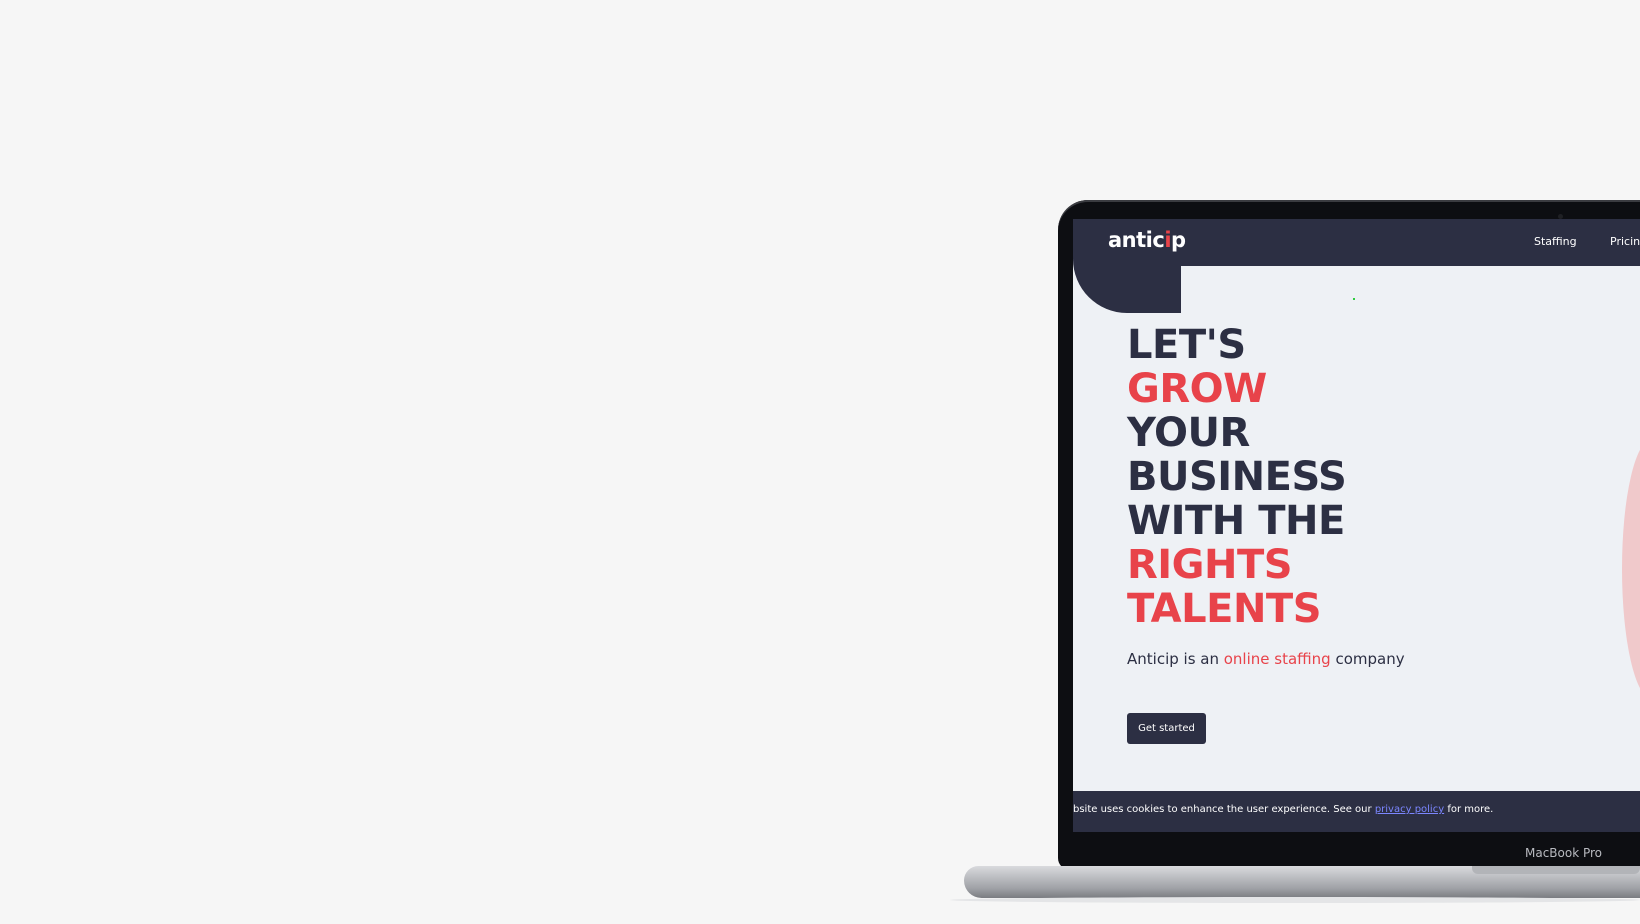 This screenshot has width=1640, height=924. Describe the element at coordinates (1147, 240) in the screenshot. I see `brand-logo: anticip` at that location.